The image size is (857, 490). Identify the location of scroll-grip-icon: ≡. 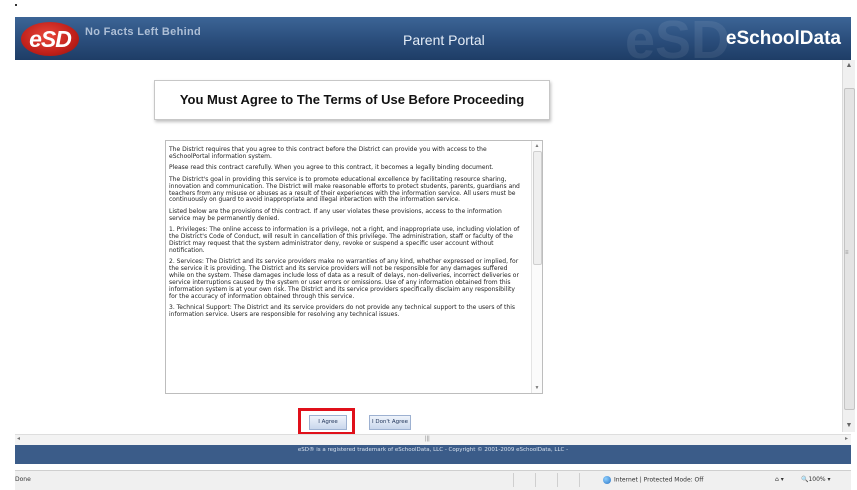
(847, 253).